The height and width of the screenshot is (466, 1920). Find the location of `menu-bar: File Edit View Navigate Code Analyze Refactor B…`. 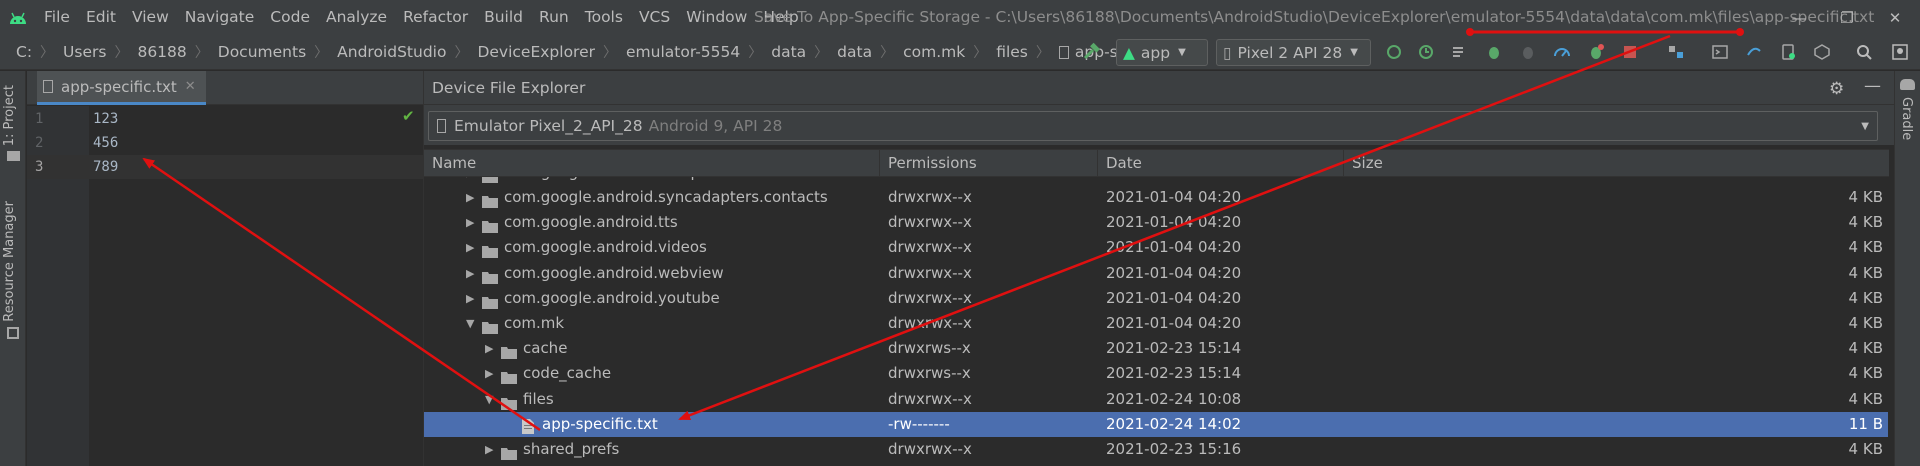

menu-bar: File Edit View Navigate Code Analyze Refactor B… is located at coordinates (960, 17).